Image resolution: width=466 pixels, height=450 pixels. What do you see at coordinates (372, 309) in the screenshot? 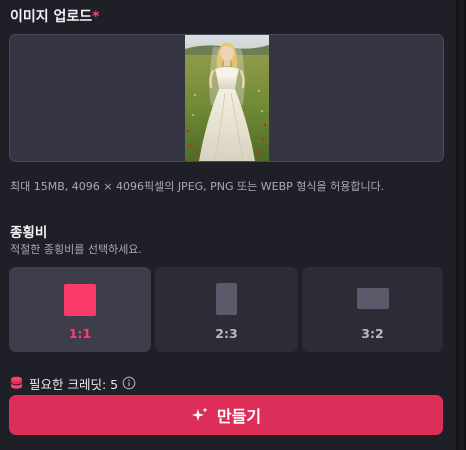
I see `ratio-option-3-2: 3:2` at bounding box center [372, 309].